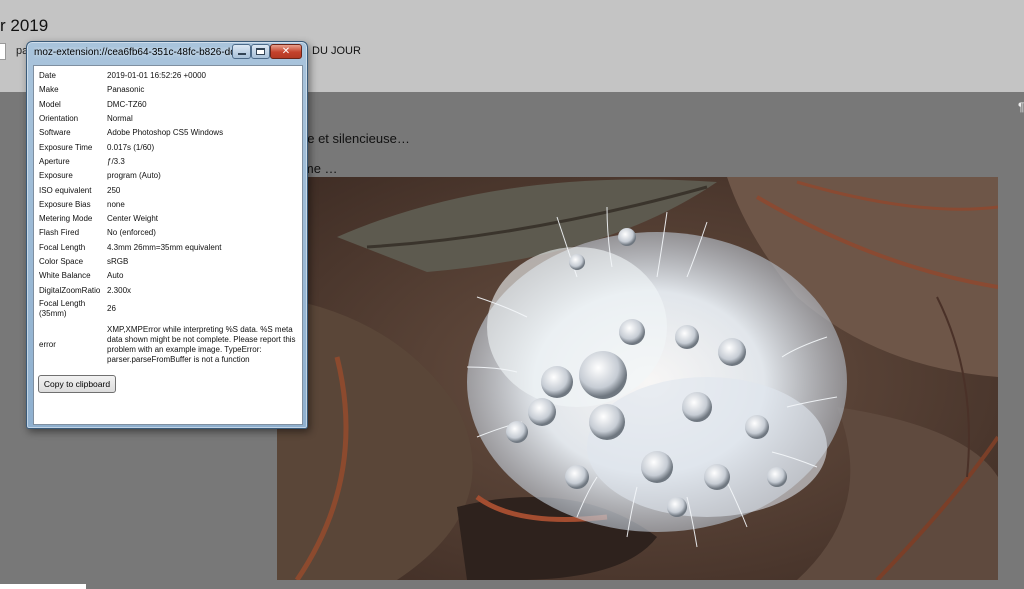  I want to click on exif-value: 250, so click(114, 190).